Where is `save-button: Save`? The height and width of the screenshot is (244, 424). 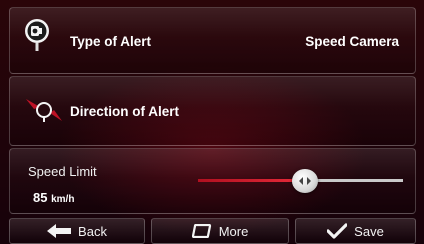 save-button: Save is located at coordinates (355, 231).